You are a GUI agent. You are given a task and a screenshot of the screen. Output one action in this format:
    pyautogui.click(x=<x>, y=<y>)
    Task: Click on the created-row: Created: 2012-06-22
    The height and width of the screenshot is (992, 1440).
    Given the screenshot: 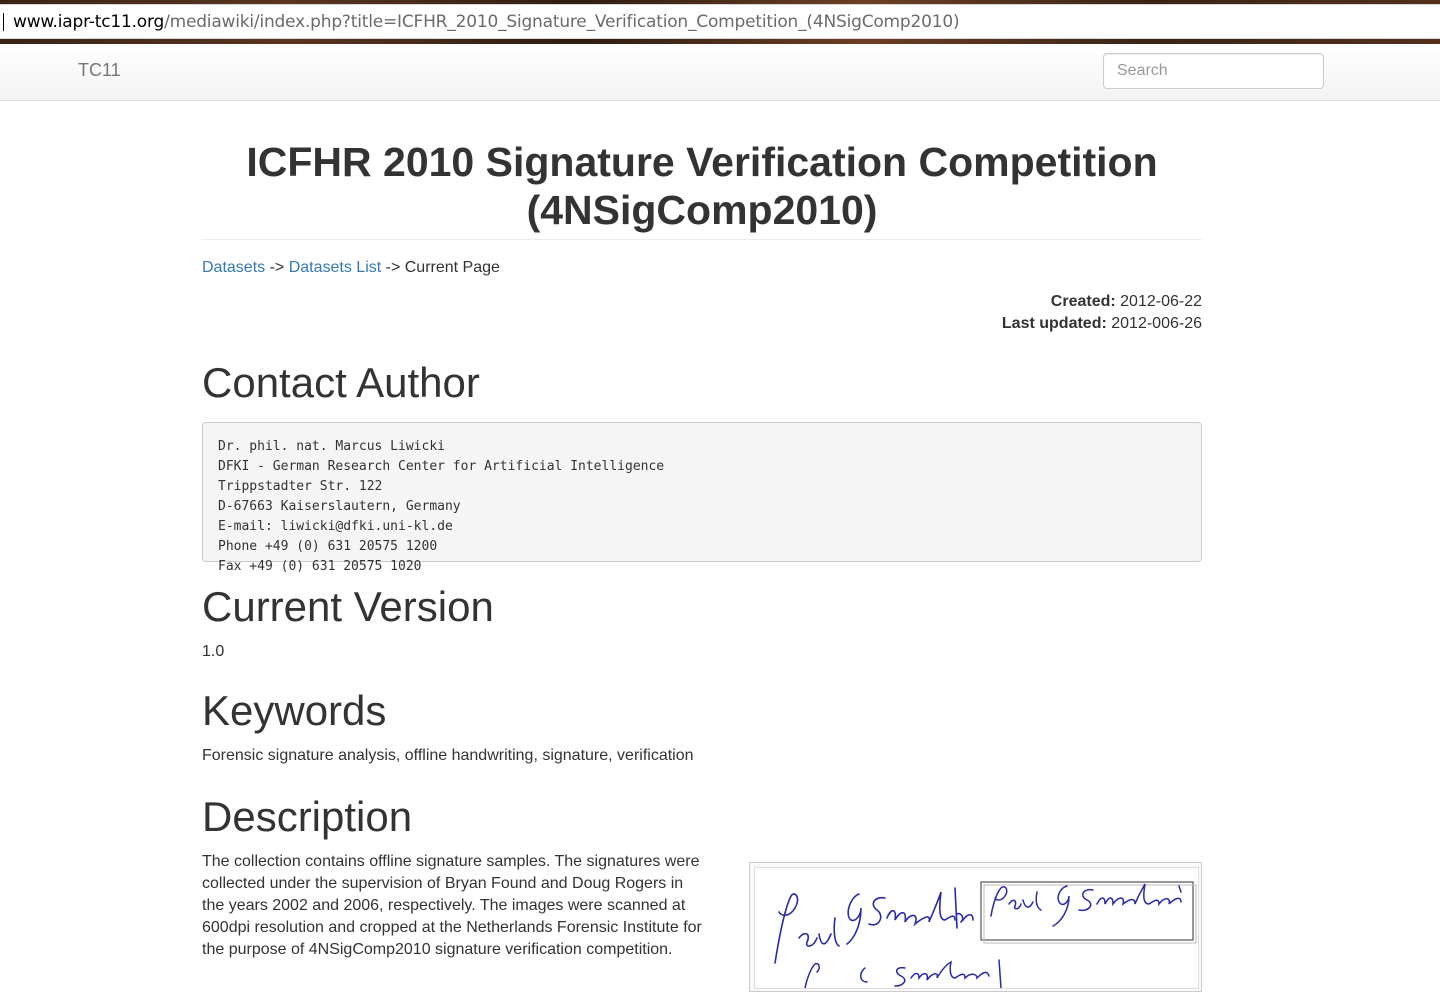 What is the action you would take?
    pyautogui.click(x=702, y=302)
    